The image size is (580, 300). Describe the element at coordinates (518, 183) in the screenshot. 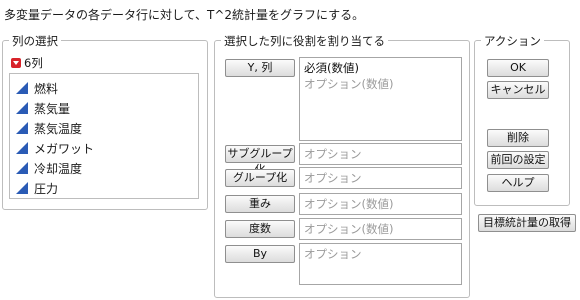

I see `help-button: ヘルプ` at that location.